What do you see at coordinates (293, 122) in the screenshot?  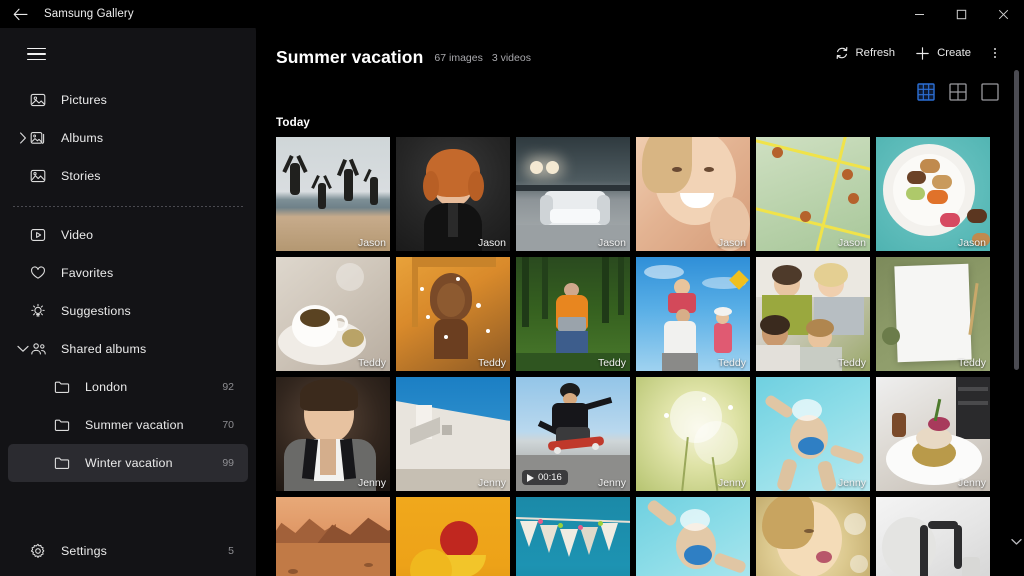 I see `section-label-today: Today` at bounding box center [293, 122].